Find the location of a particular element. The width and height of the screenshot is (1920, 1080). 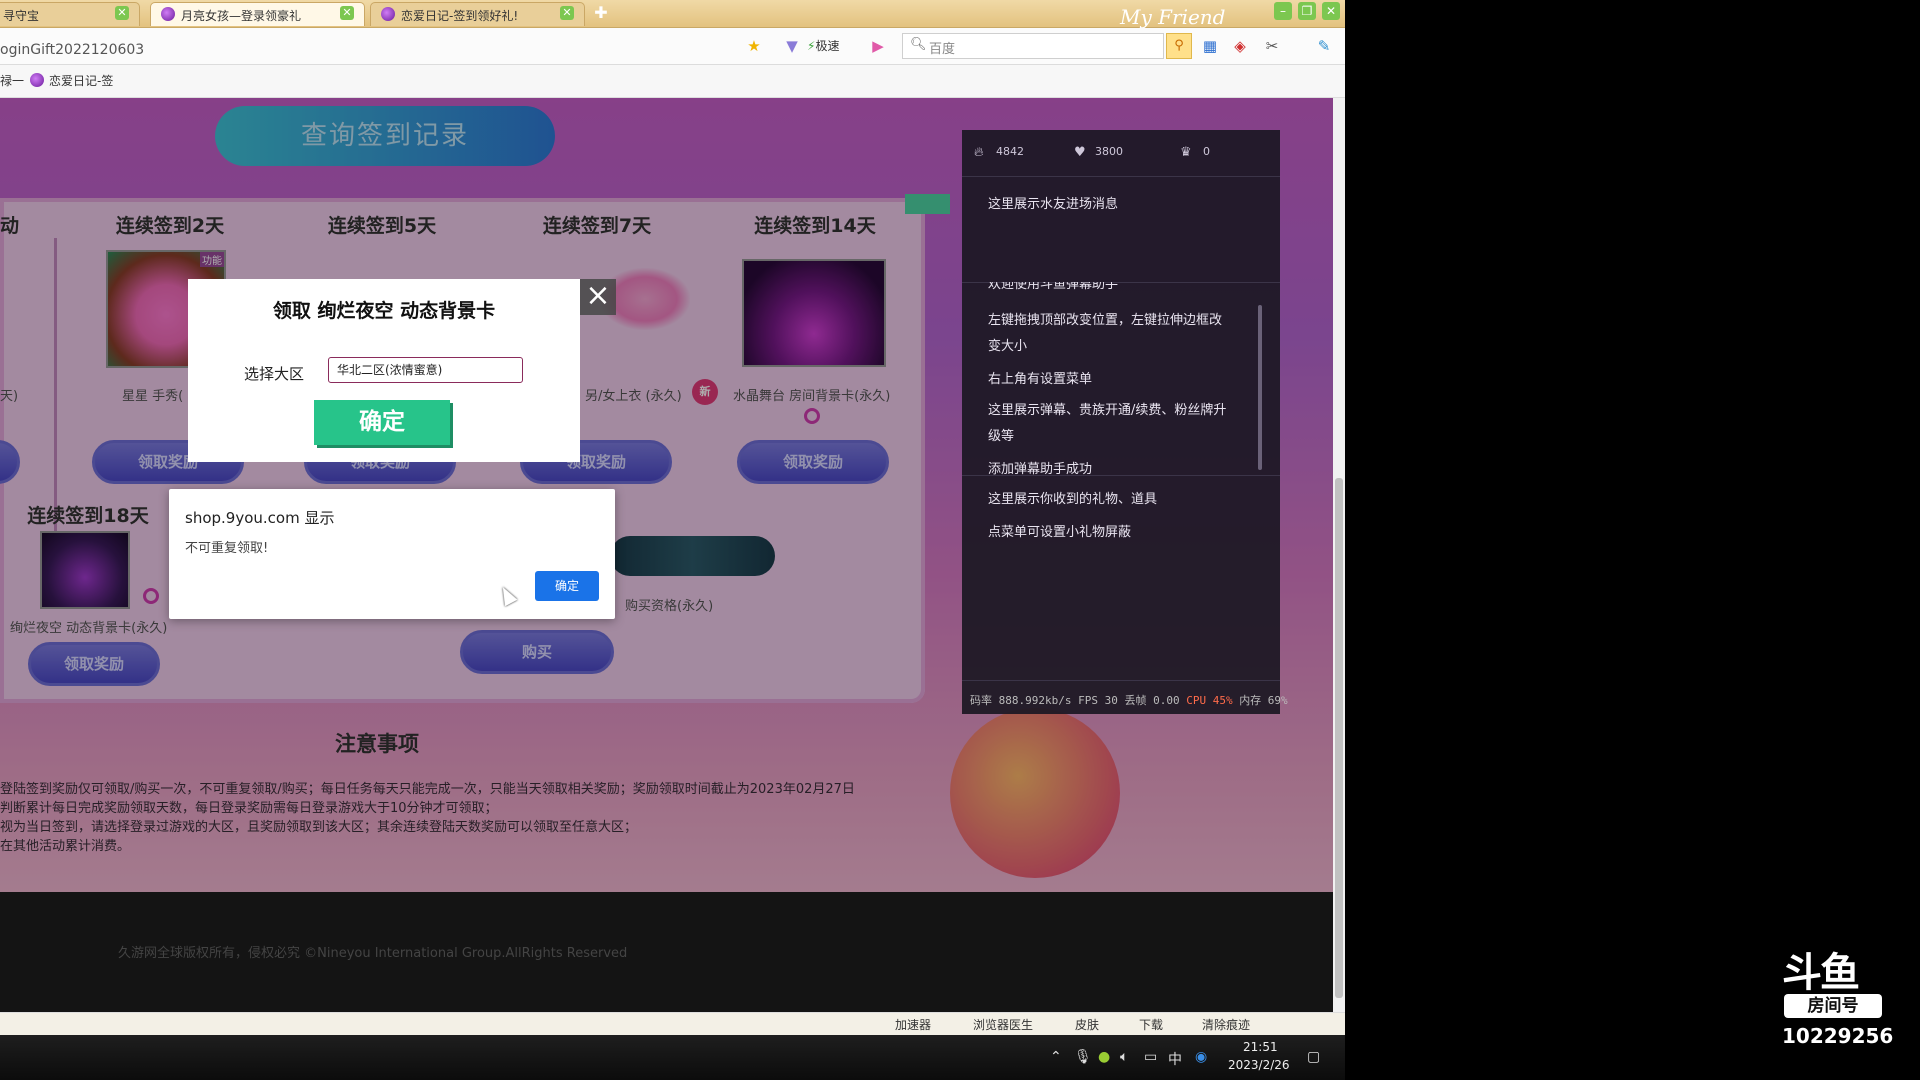

page-scrollbar is located at coordinates (1339, 555).